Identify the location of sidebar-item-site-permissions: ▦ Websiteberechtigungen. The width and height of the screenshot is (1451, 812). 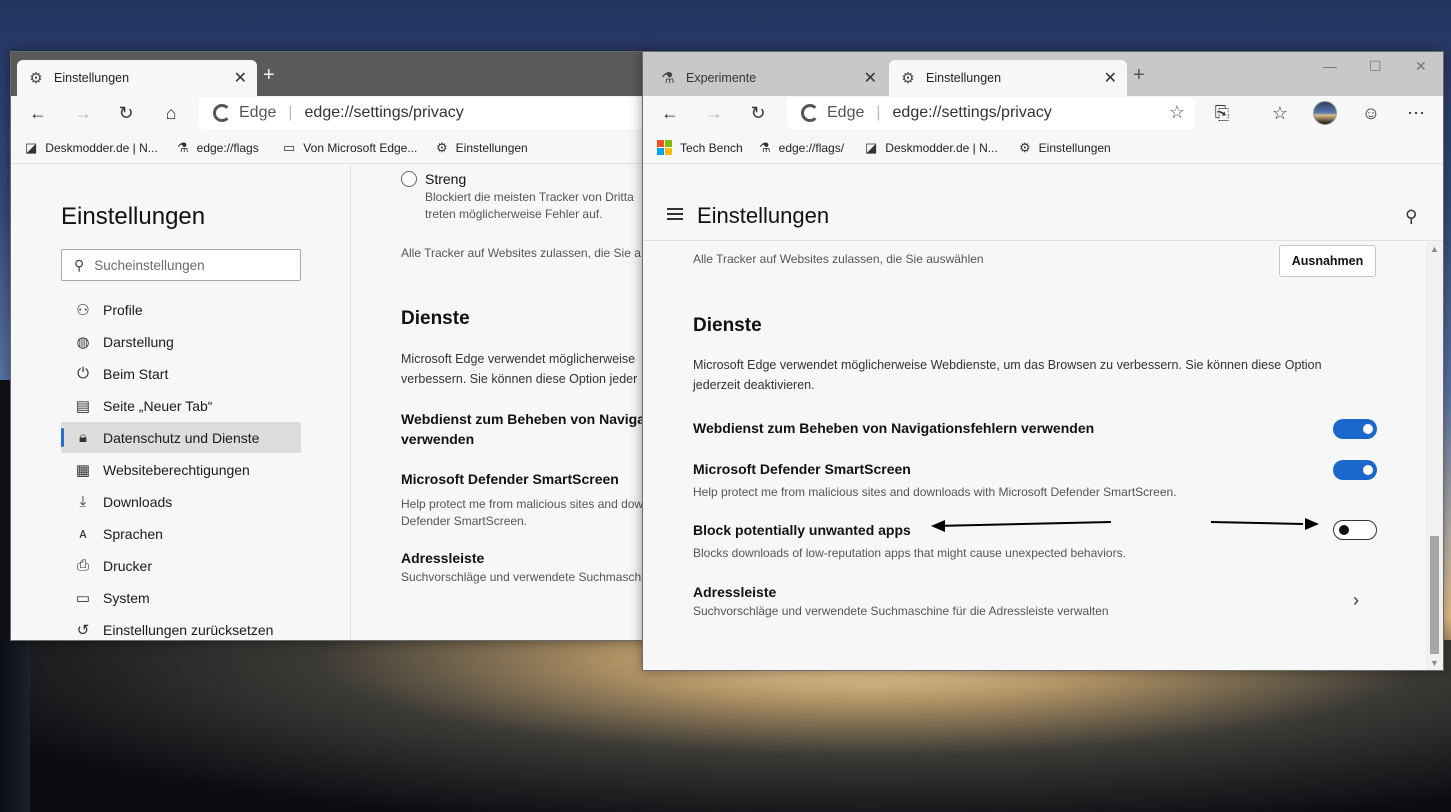
(181, 469).